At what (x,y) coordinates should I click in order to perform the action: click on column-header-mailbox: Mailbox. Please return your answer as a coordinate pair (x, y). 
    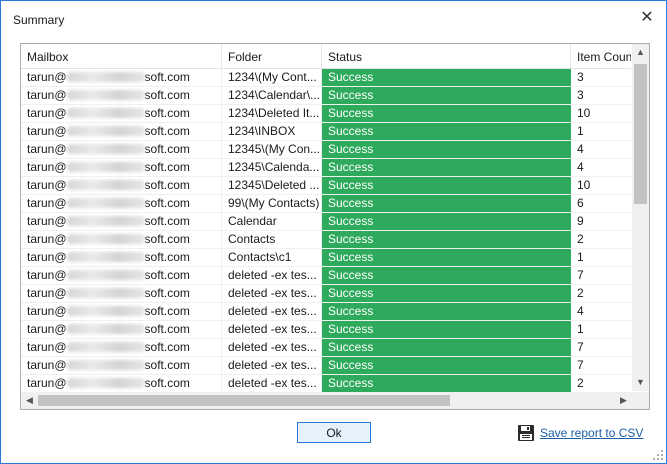
    Looking at the image, I should click on (121, 56).